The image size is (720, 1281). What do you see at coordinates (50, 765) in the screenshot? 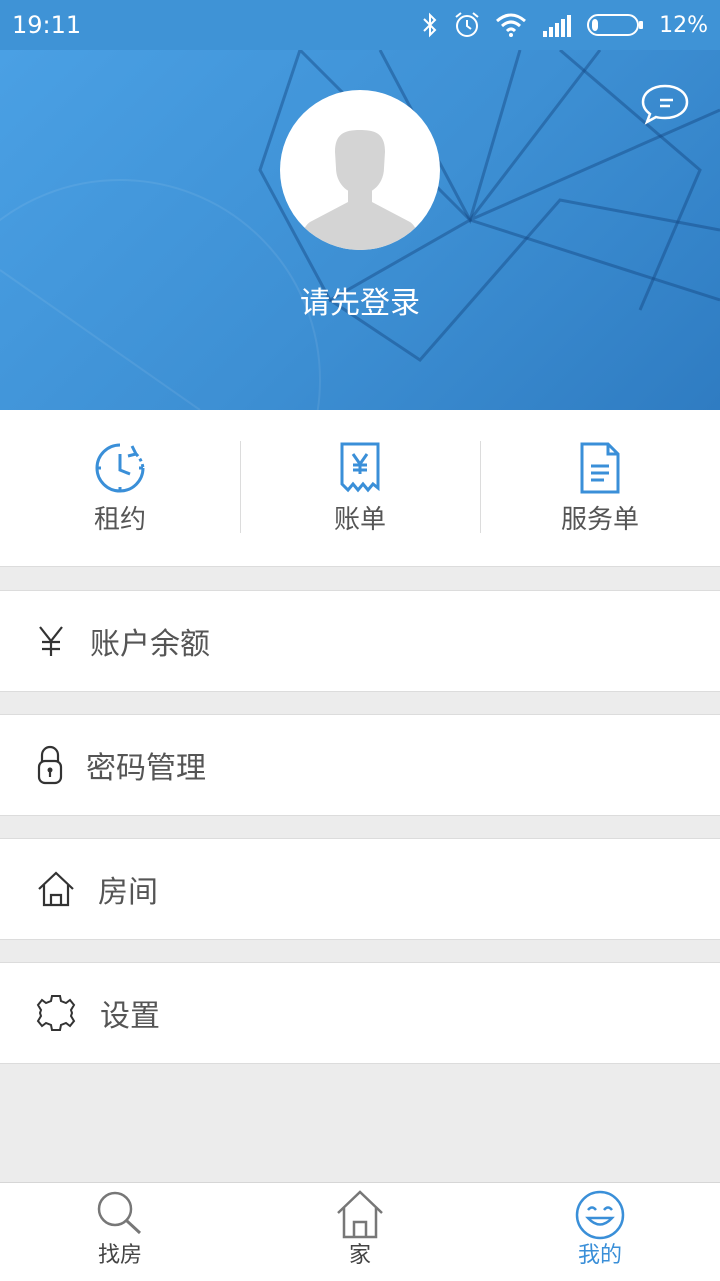
I see `lock-icon` at bounding box center [50, 765].